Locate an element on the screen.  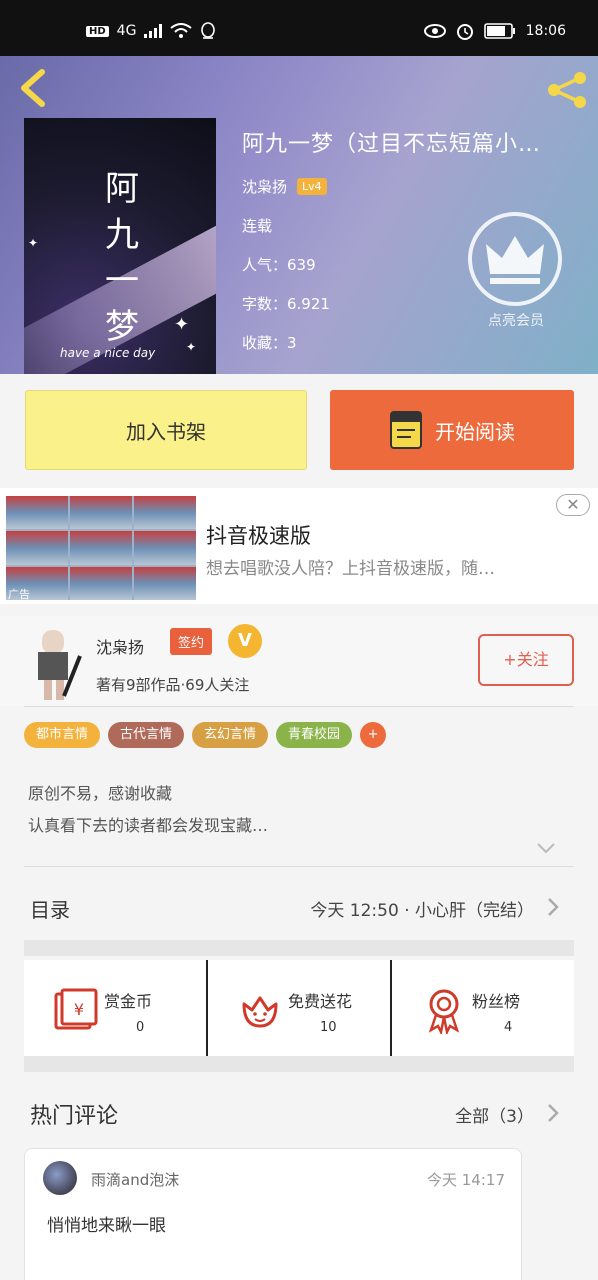
gift-count: 10 is located at coordinates (328, 1027).